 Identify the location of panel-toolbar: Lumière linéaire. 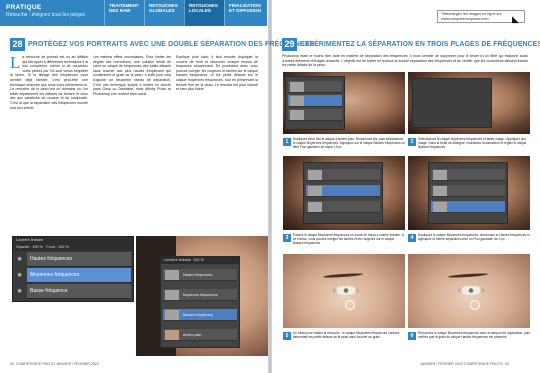
(73, 240).